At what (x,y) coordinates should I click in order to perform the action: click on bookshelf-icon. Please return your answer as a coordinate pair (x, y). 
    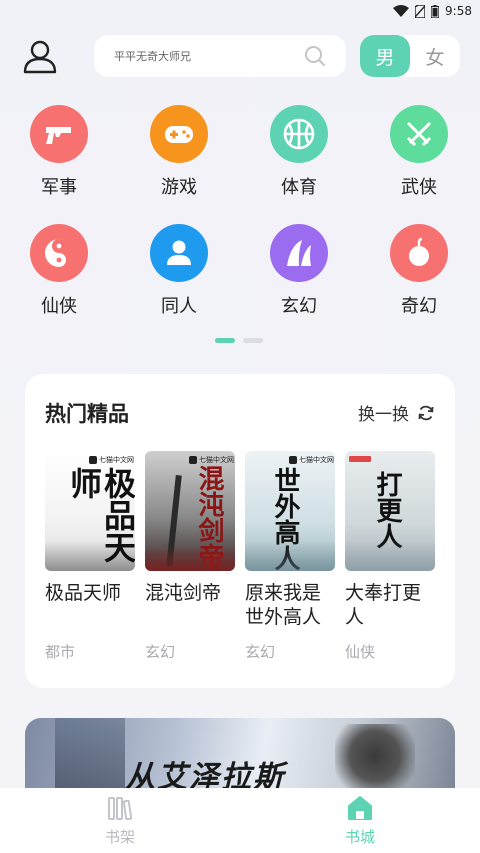
    Looking at the image, I should click on (120, 809).